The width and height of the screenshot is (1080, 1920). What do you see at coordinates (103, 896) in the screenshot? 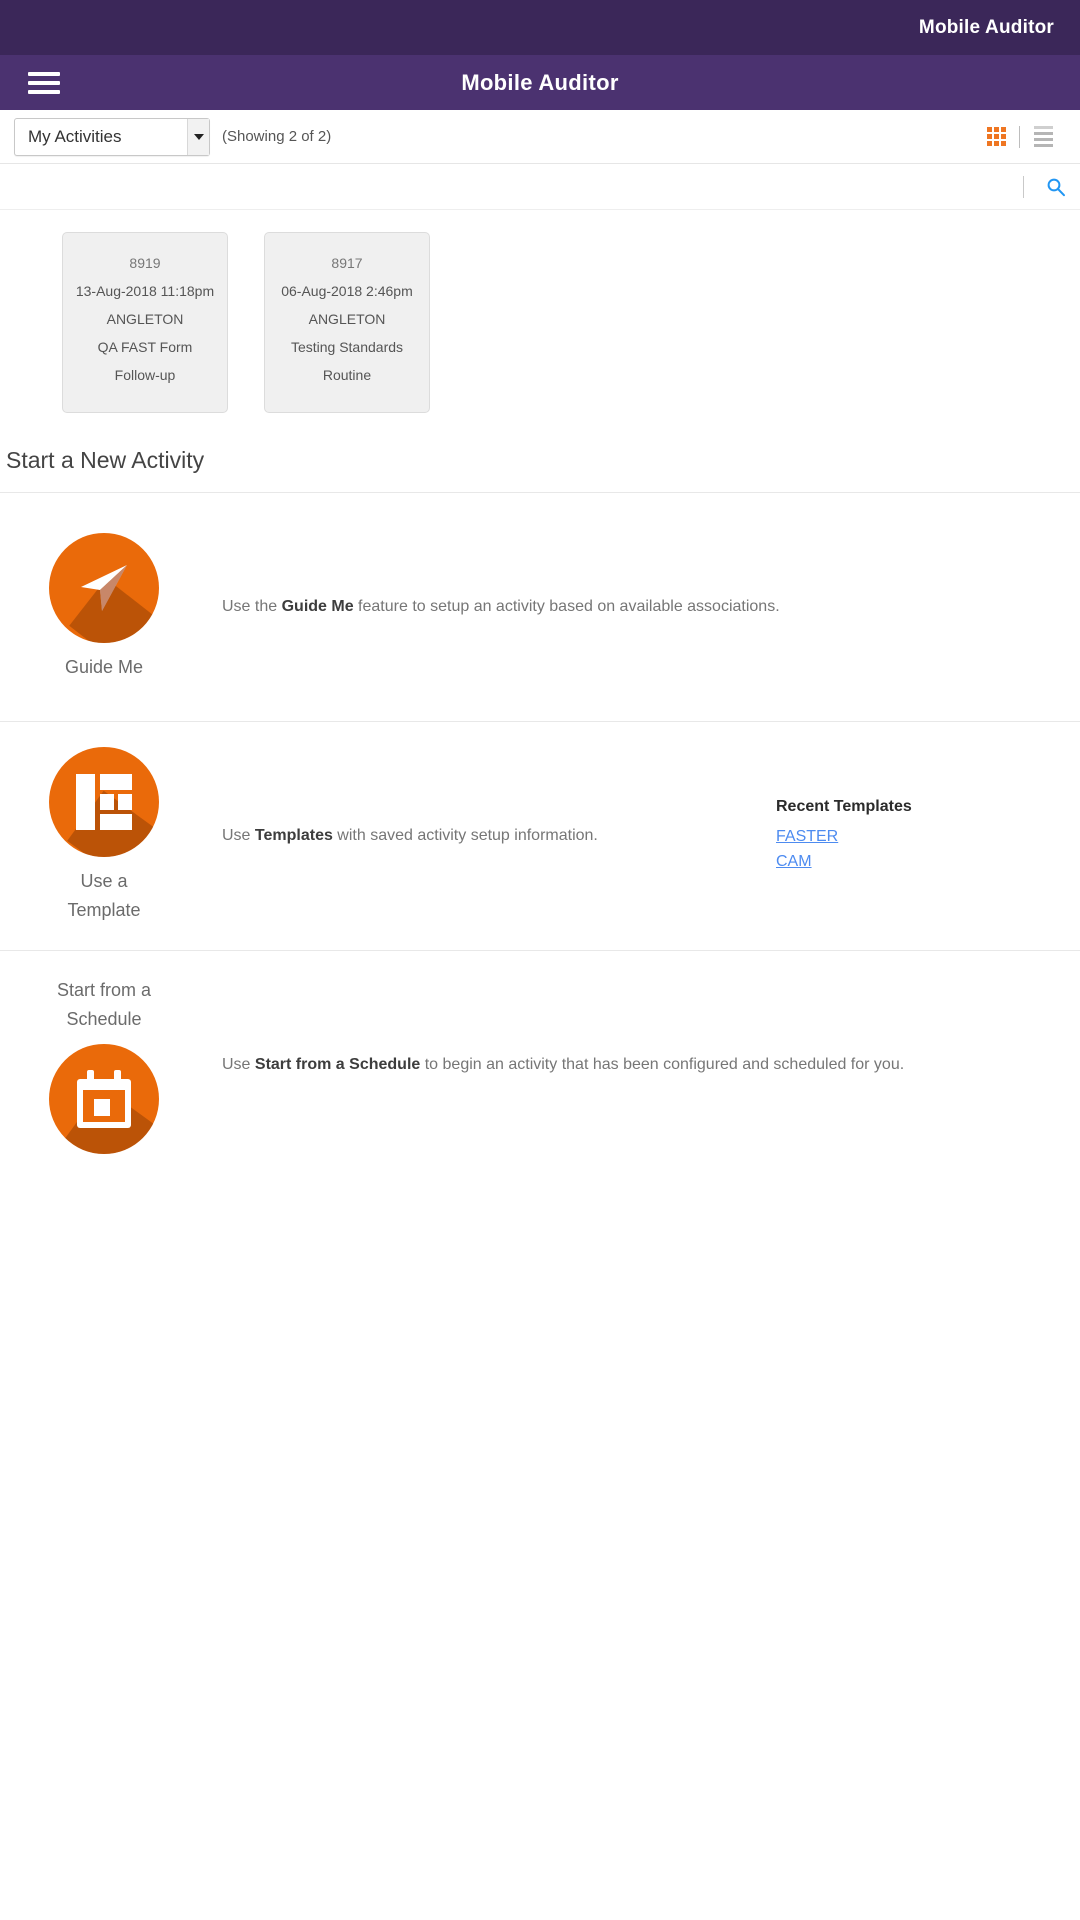
I see `use-template-label: Use a Template` at bounding box center [103, 896].